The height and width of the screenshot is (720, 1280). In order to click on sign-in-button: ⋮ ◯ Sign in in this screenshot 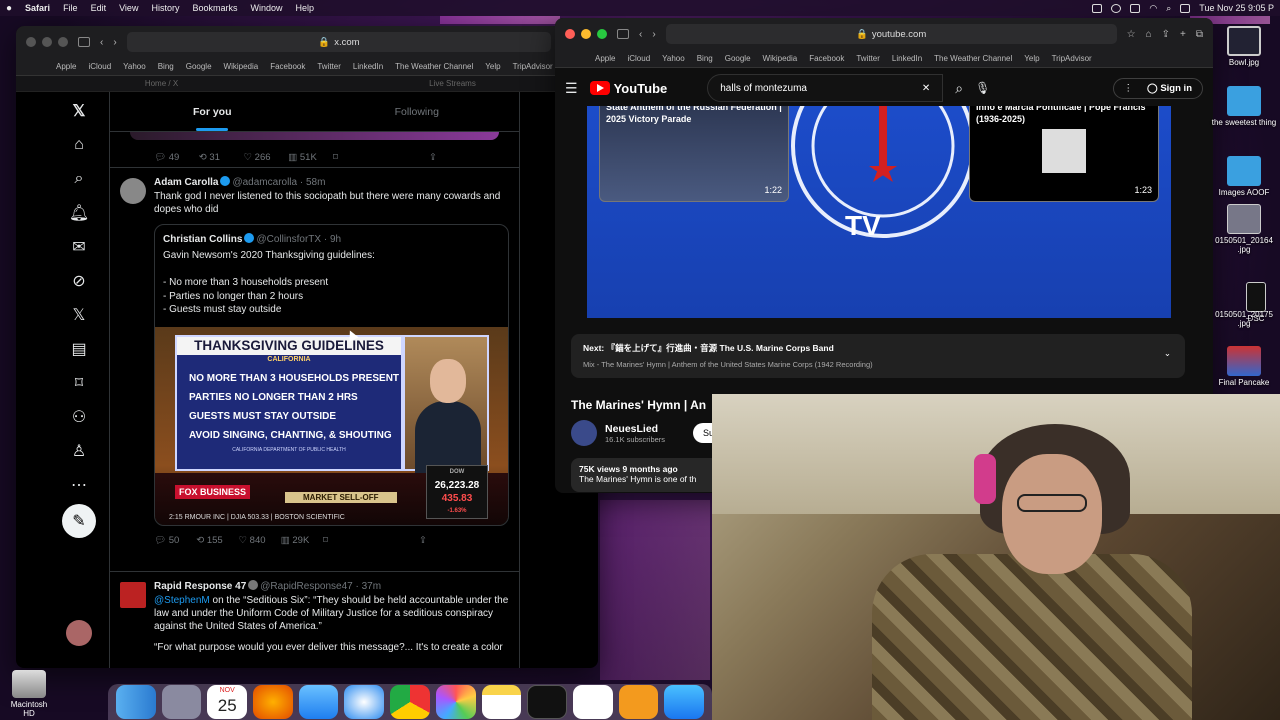, I will do `click(1157, 88)`.